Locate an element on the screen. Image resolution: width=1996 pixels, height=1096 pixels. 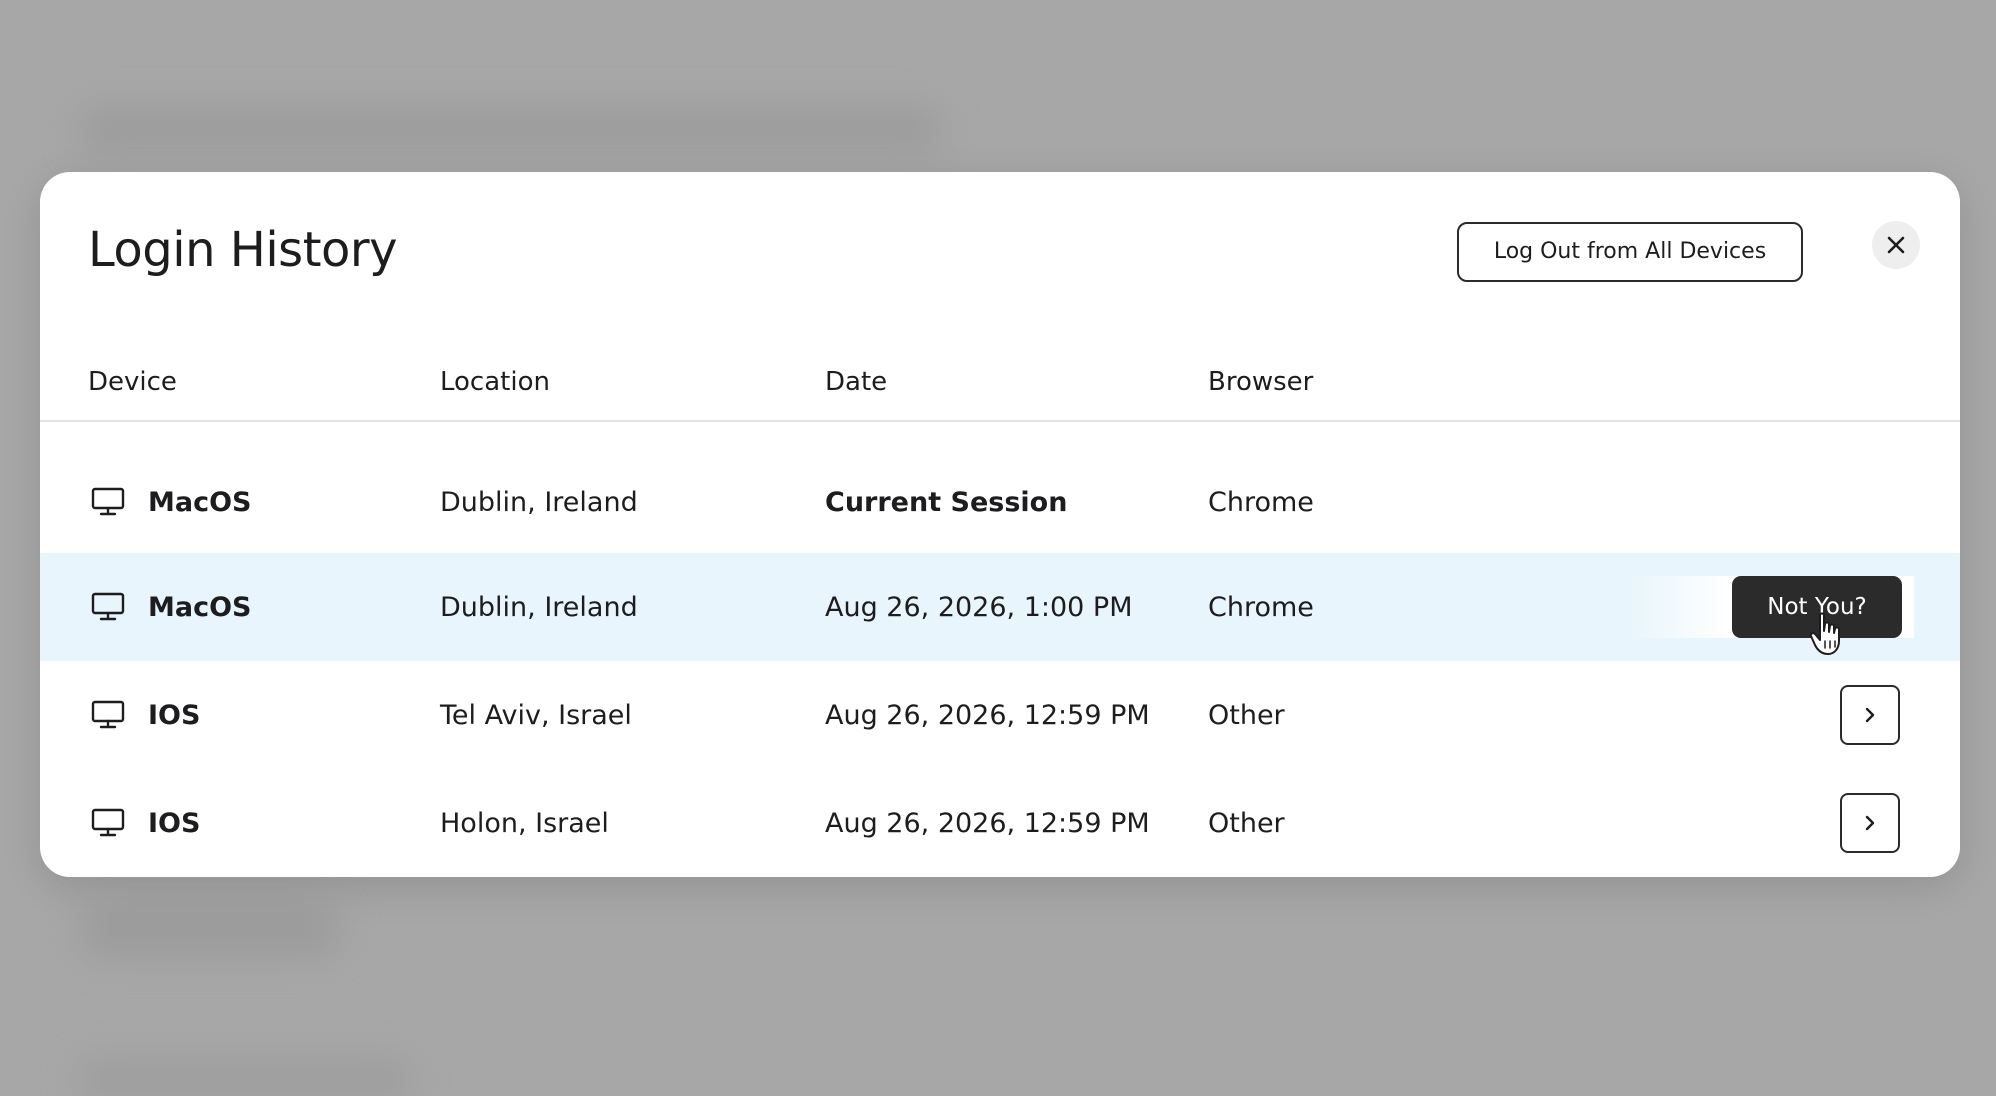
close-button is located at coordinates (1896, 245).